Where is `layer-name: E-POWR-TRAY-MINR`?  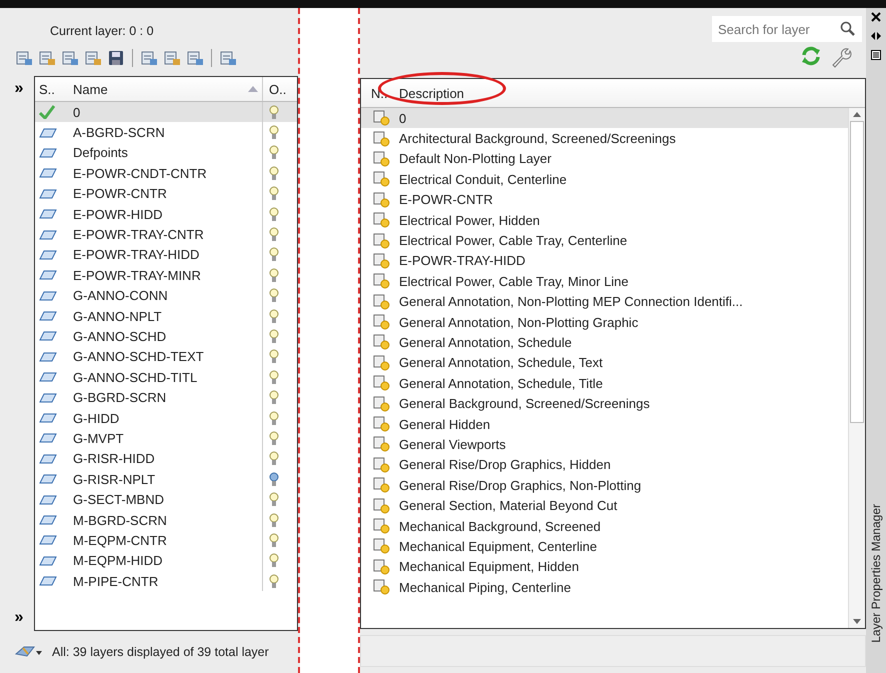 layer-name: E-POWR-TRAY-MINR is located at coordinates (165, 275).